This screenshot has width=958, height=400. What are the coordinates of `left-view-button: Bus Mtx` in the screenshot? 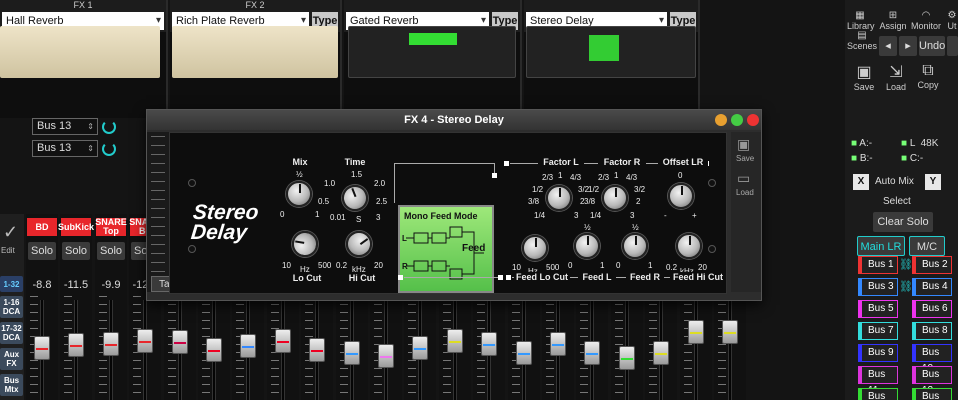 It's located at (11, 385).